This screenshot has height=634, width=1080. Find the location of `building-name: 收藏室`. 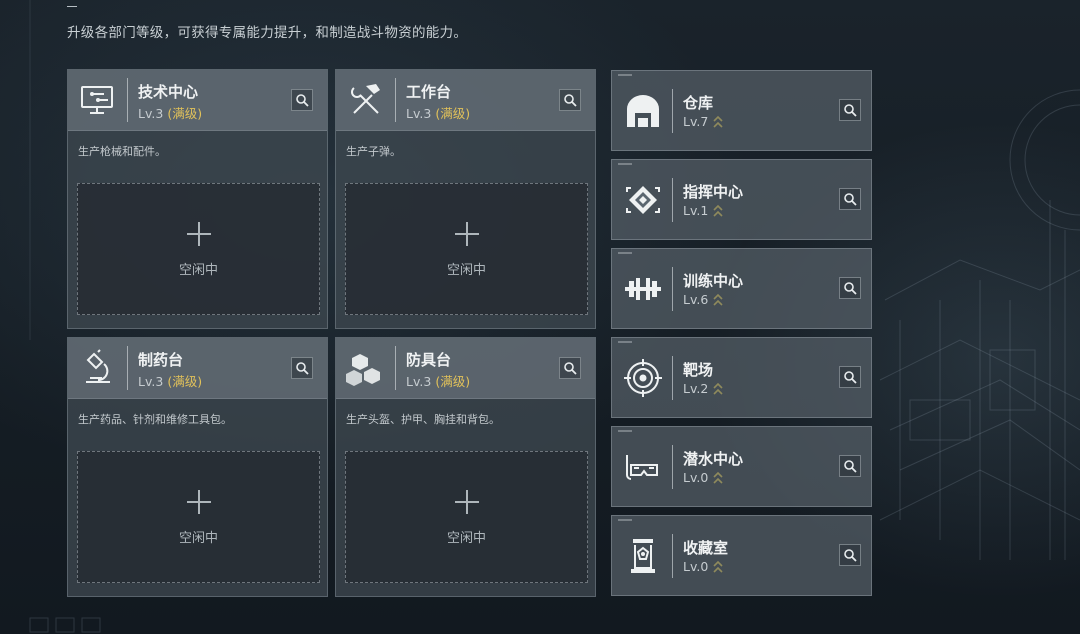

building-name: 收藏室 is located at coordinates (706, 548).